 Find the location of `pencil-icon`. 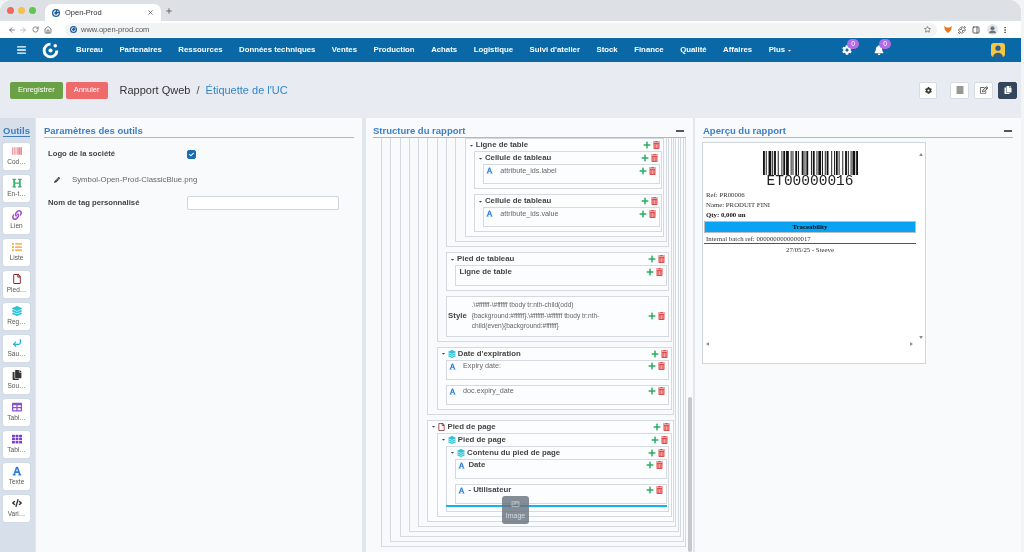

pencil-icon is located at coordinates (57, 180).